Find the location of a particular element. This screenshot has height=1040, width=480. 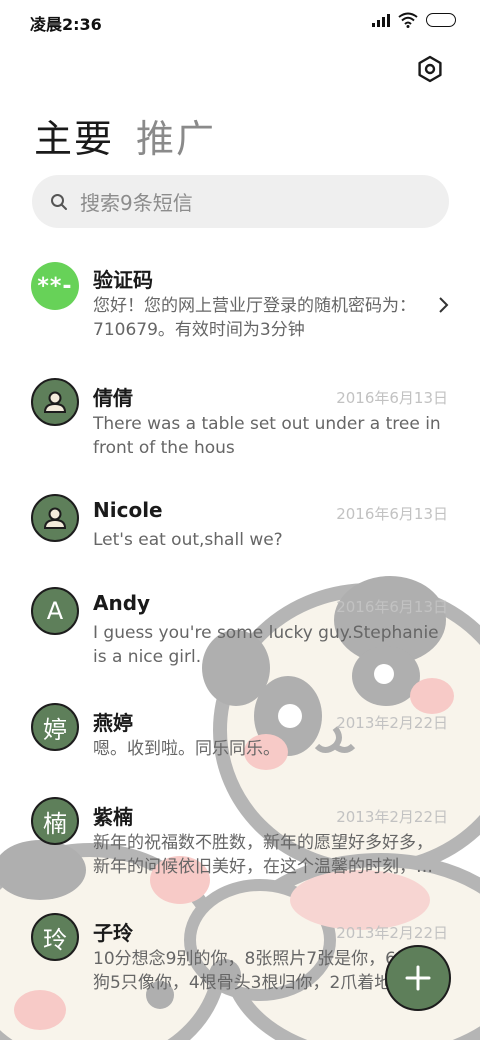

avatar-text: **- is located at coordinates (55, 286).